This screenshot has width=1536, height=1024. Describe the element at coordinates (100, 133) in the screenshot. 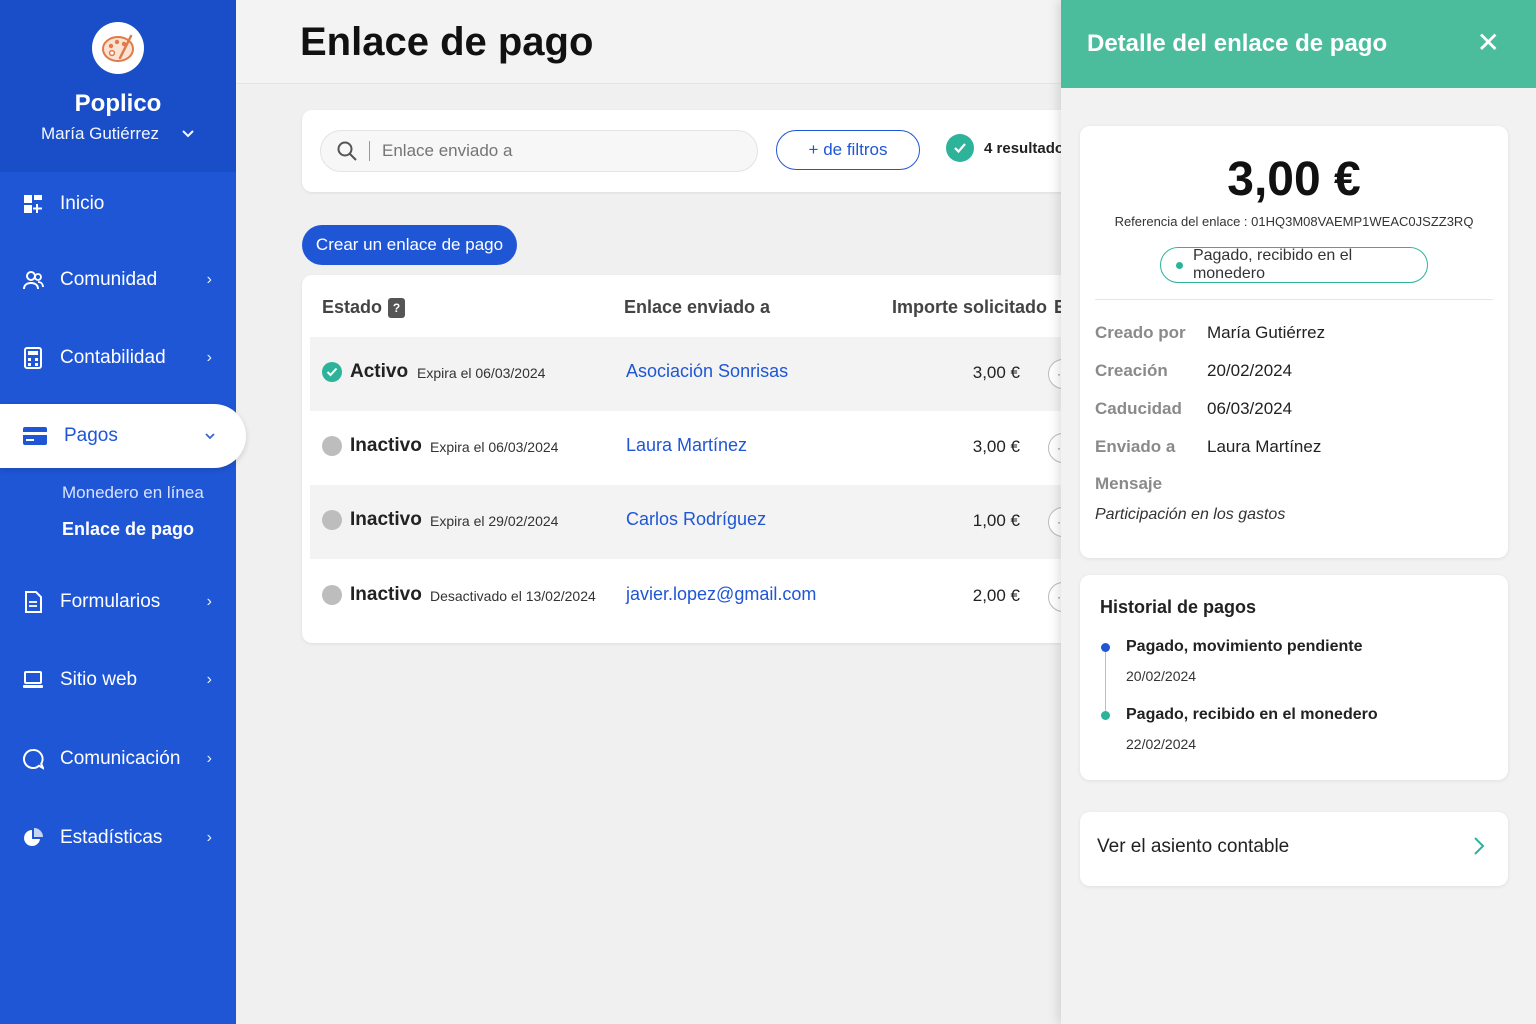

I see `user-name: María Gutiérrez` at that location.